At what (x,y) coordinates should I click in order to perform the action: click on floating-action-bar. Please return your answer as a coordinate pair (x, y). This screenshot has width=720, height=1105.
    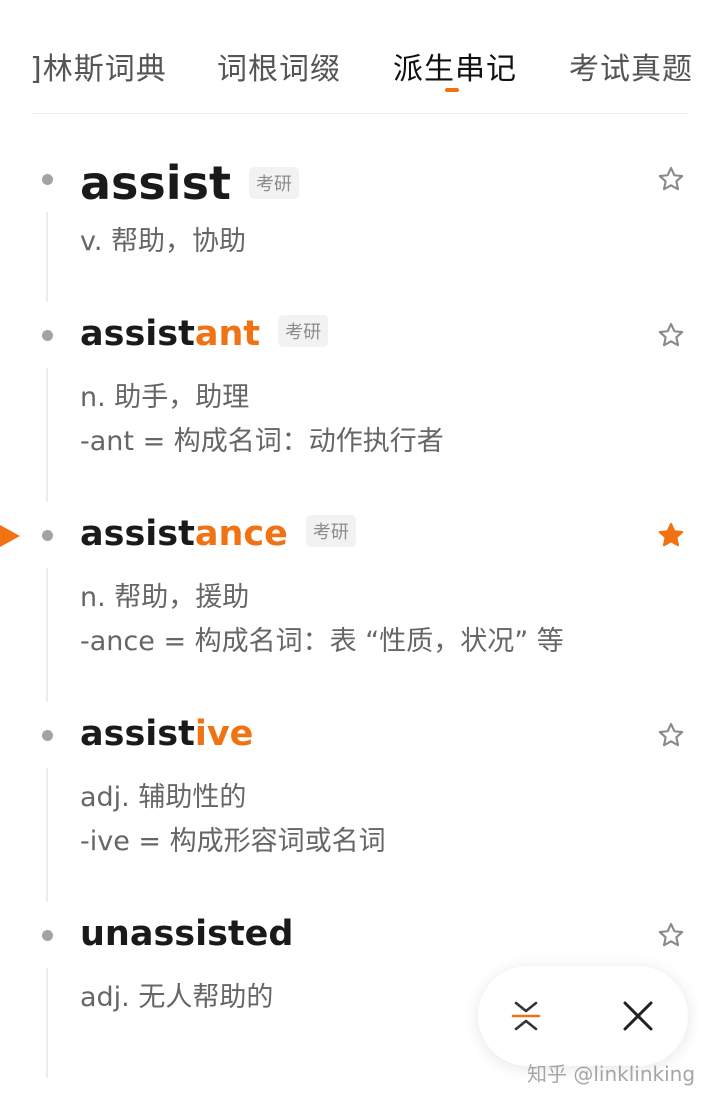
    Looking at the image, I should click on (583, 1016).